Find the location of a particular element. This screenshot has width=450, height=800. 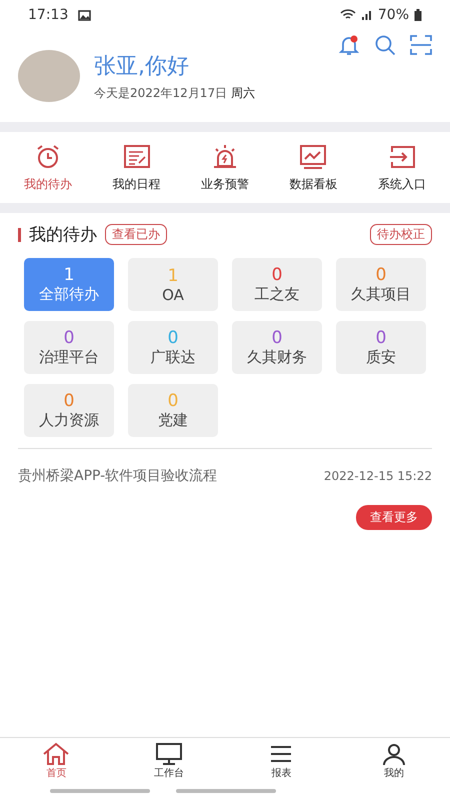

tab-bar-item: 报表 is located at coordinates (281, 762).